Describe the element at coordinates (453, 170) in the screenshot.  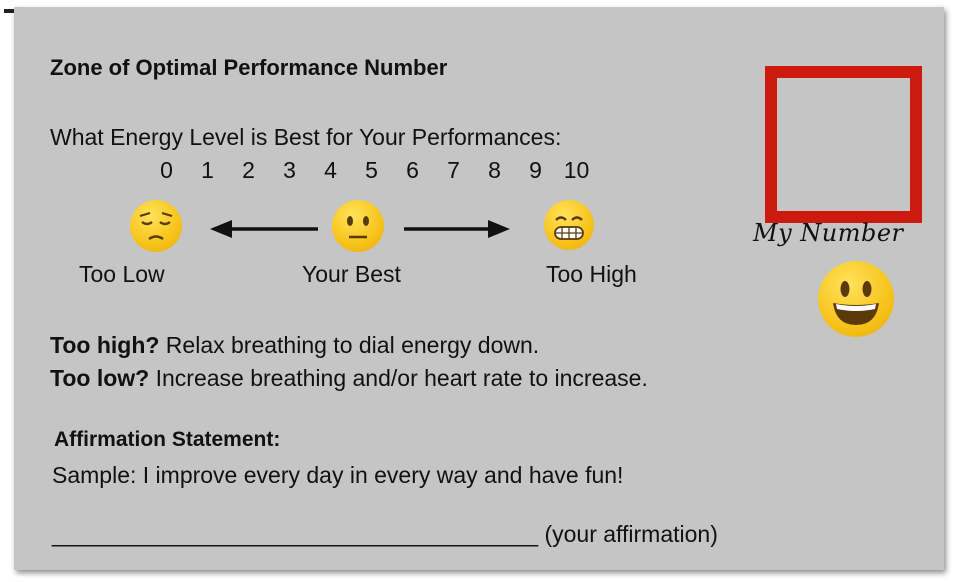
I see `scale-number: 7` at that location.